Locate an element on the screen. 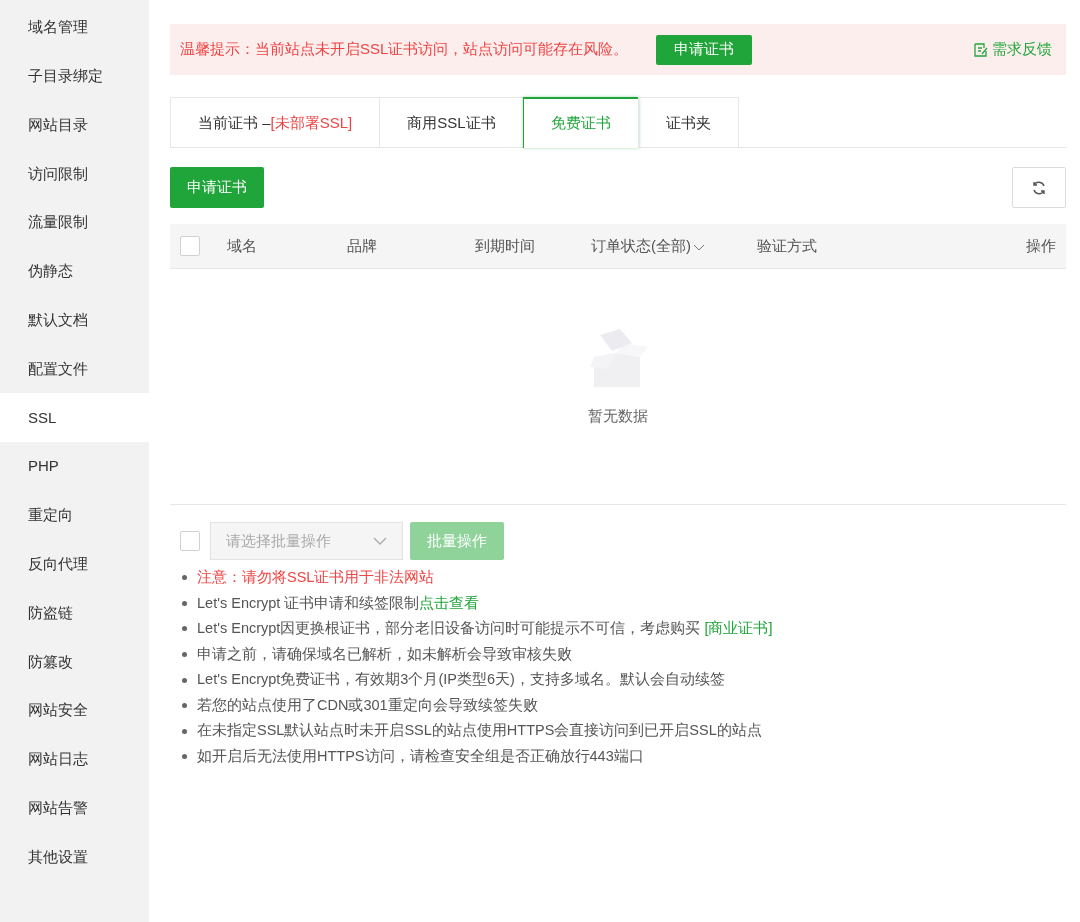 The image size is (1080, 922). empty-text: 暂无数据 is located at coordinates (618, 416).